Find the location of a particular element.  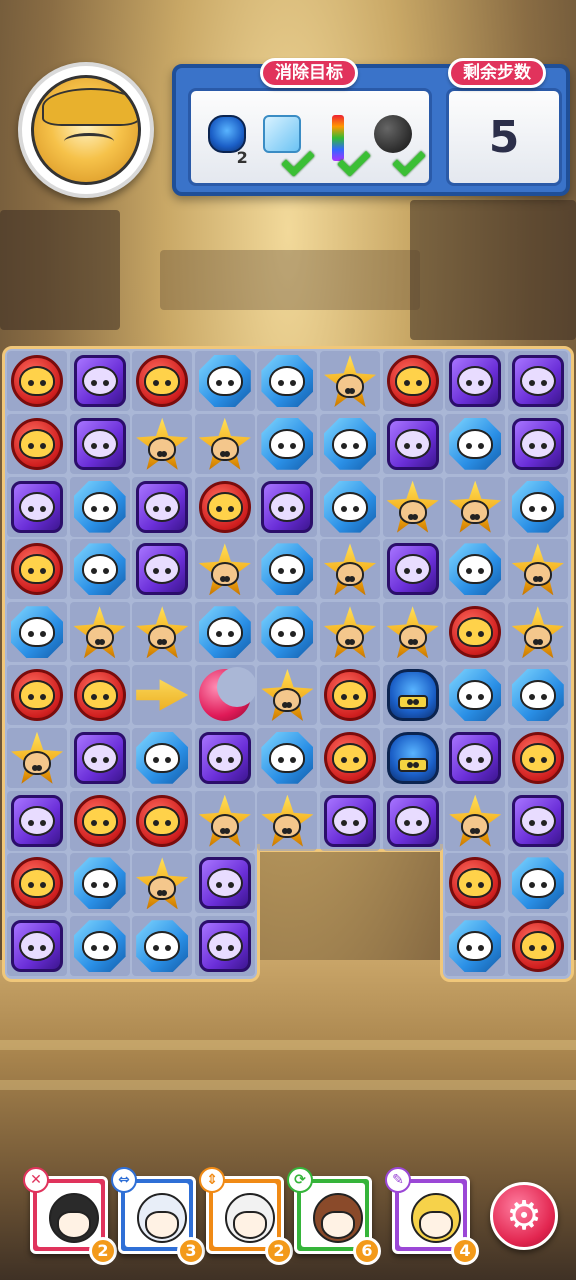

hero-portrait is located at coordinates (245, 1215).